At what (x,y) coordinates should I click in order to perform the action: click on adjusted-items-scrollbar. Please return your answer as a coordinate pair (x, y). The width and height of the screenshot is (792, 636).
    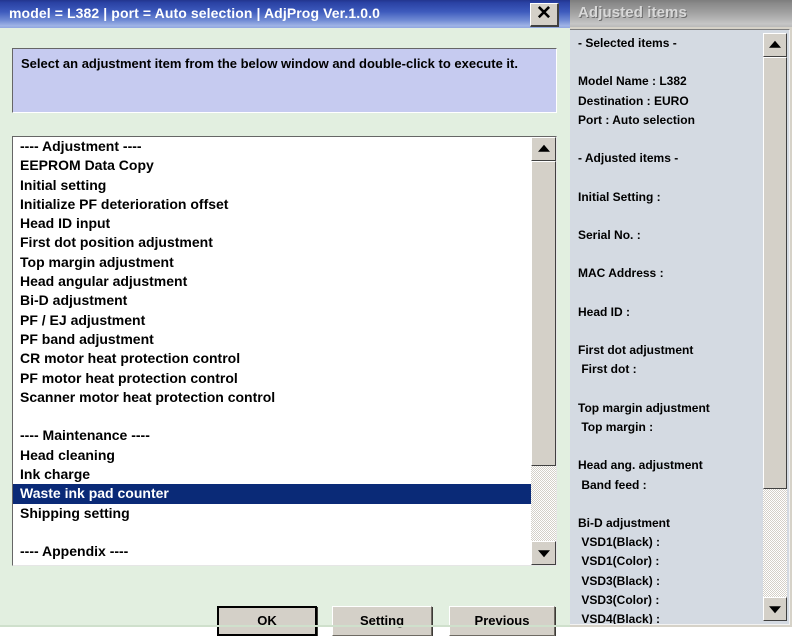
    Looking at the image, I should click on (775, 327).